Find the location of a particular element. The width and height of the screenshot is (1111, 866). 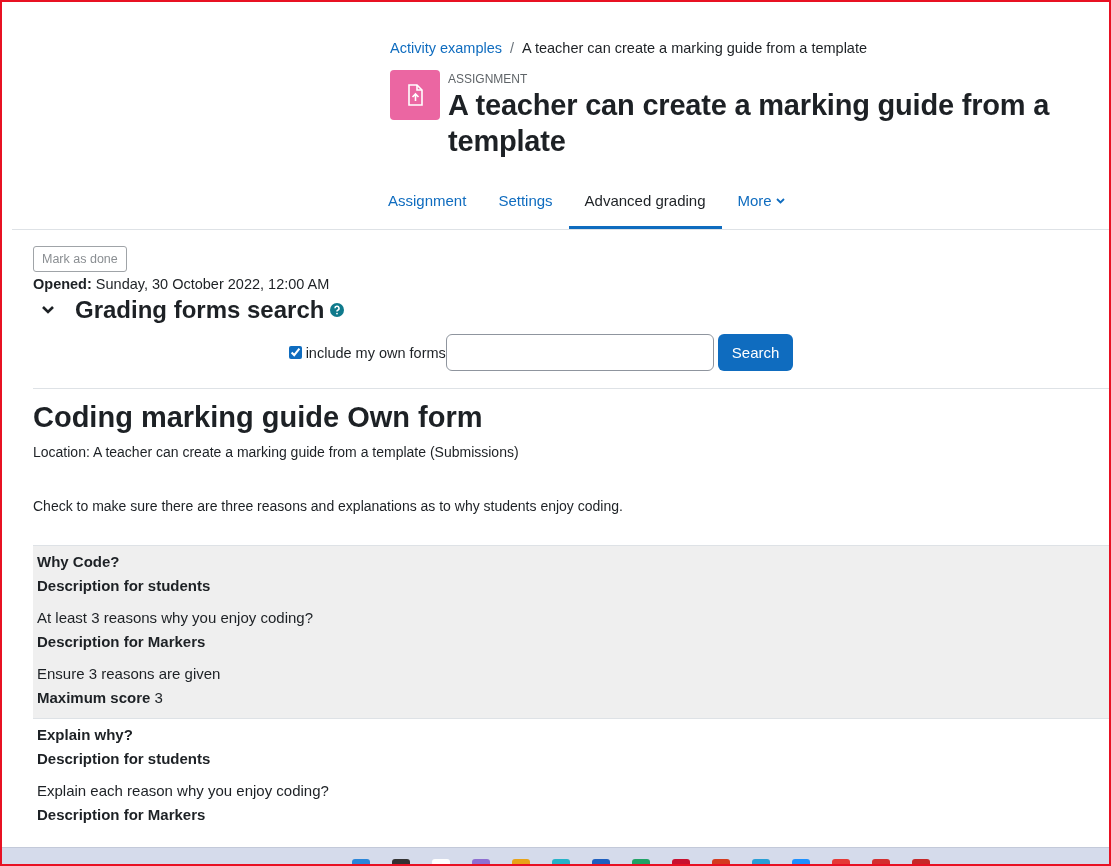

breadcrumb-current: A teacher can create a marking guide from a template is located at coordinates (694, 48).